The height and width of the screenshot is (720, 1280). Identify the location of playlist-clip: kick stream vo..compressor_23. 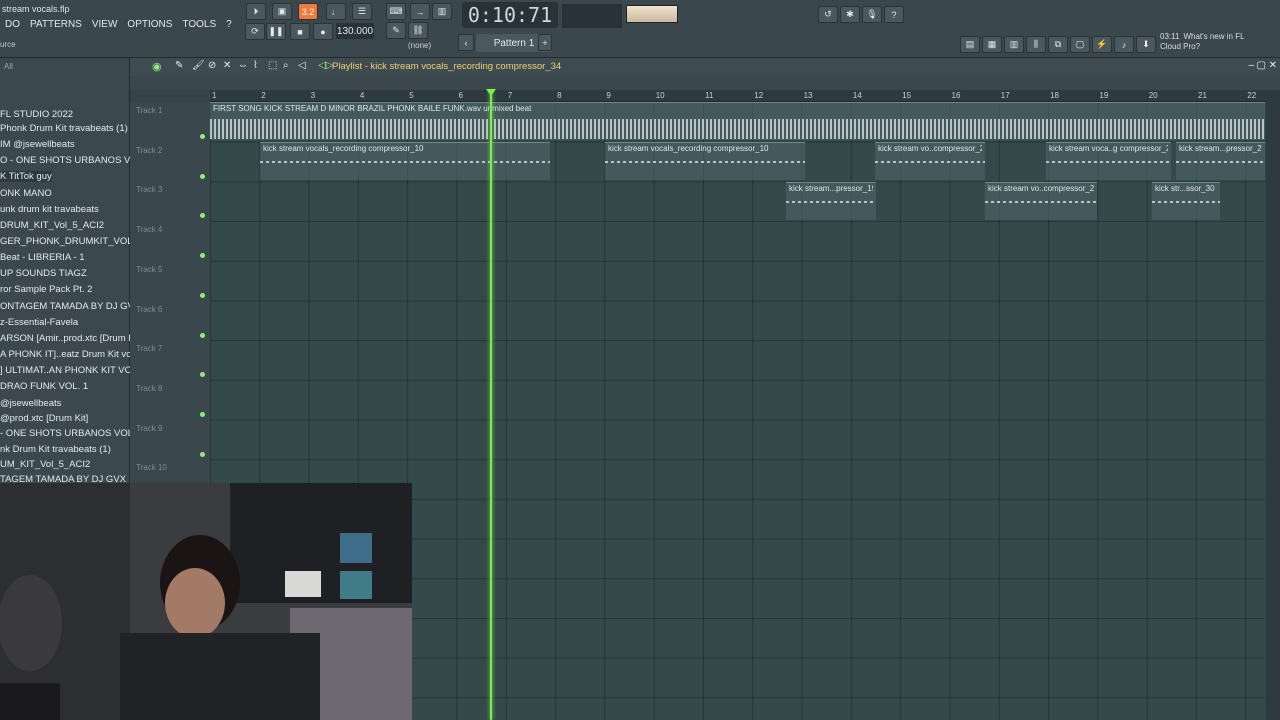
(1041, 201).